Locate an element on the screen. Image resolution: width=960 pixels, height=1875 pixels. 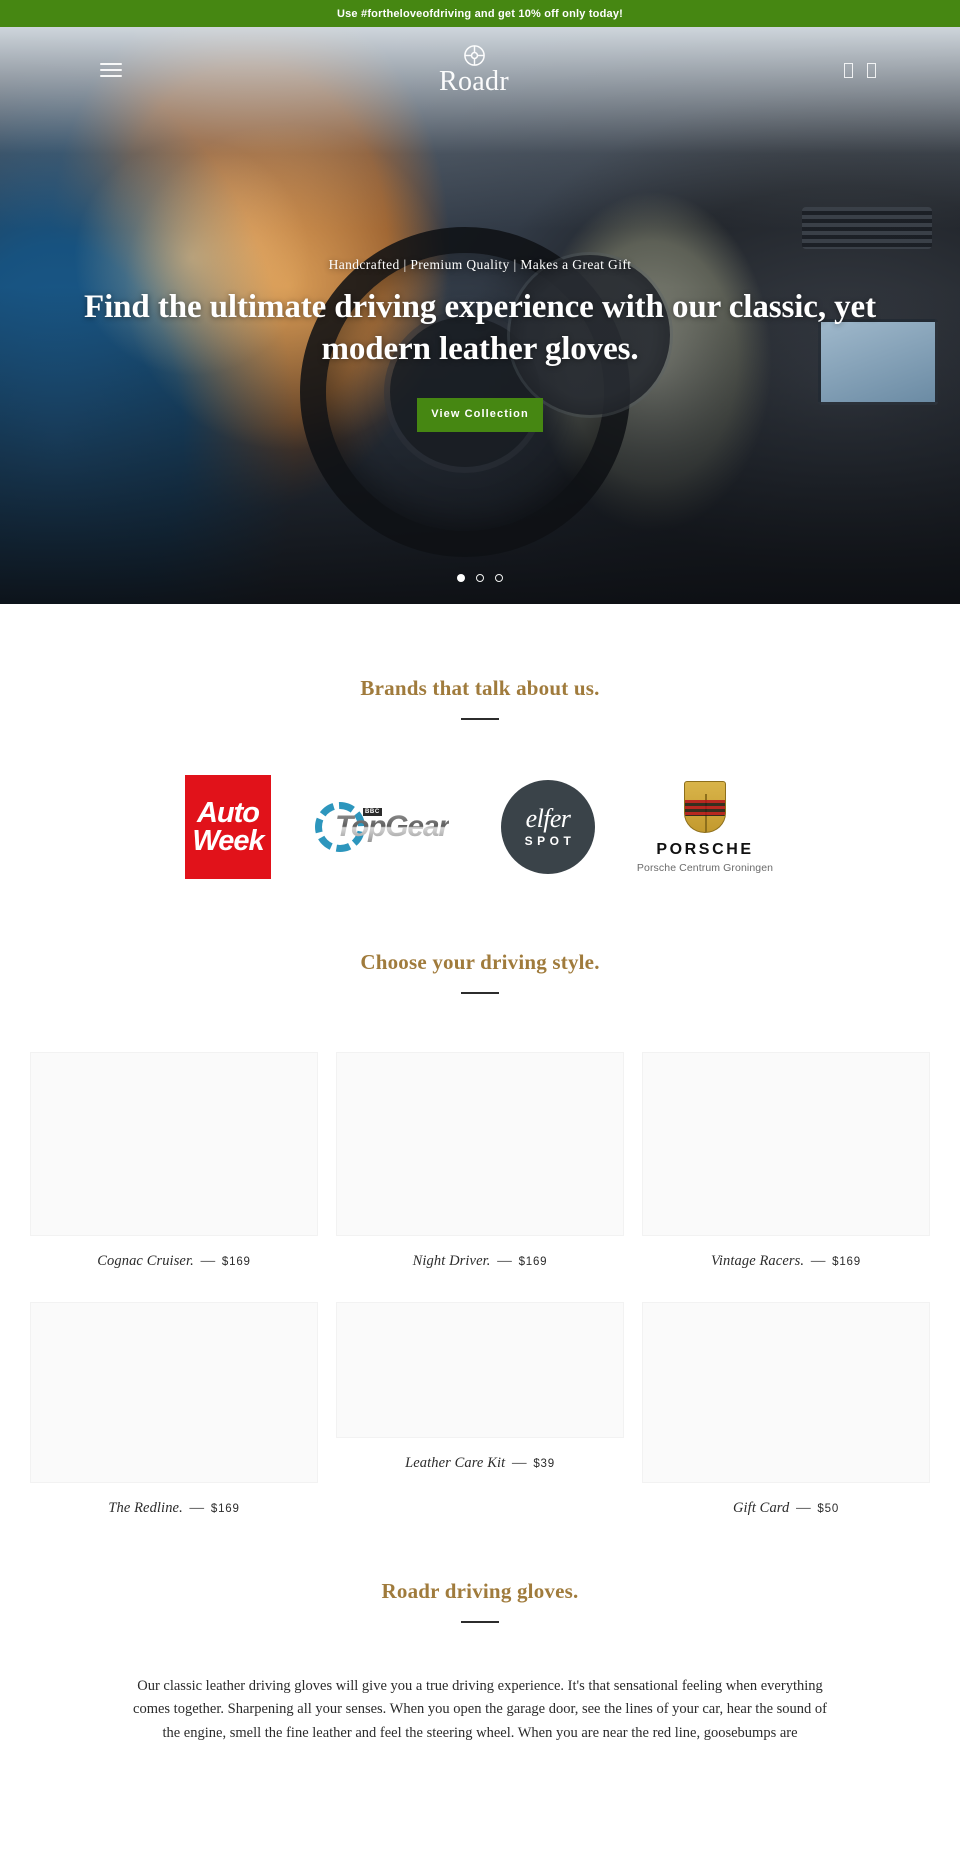
product-caption: The Redline. — $169 is located at coordinates (174, 1500).